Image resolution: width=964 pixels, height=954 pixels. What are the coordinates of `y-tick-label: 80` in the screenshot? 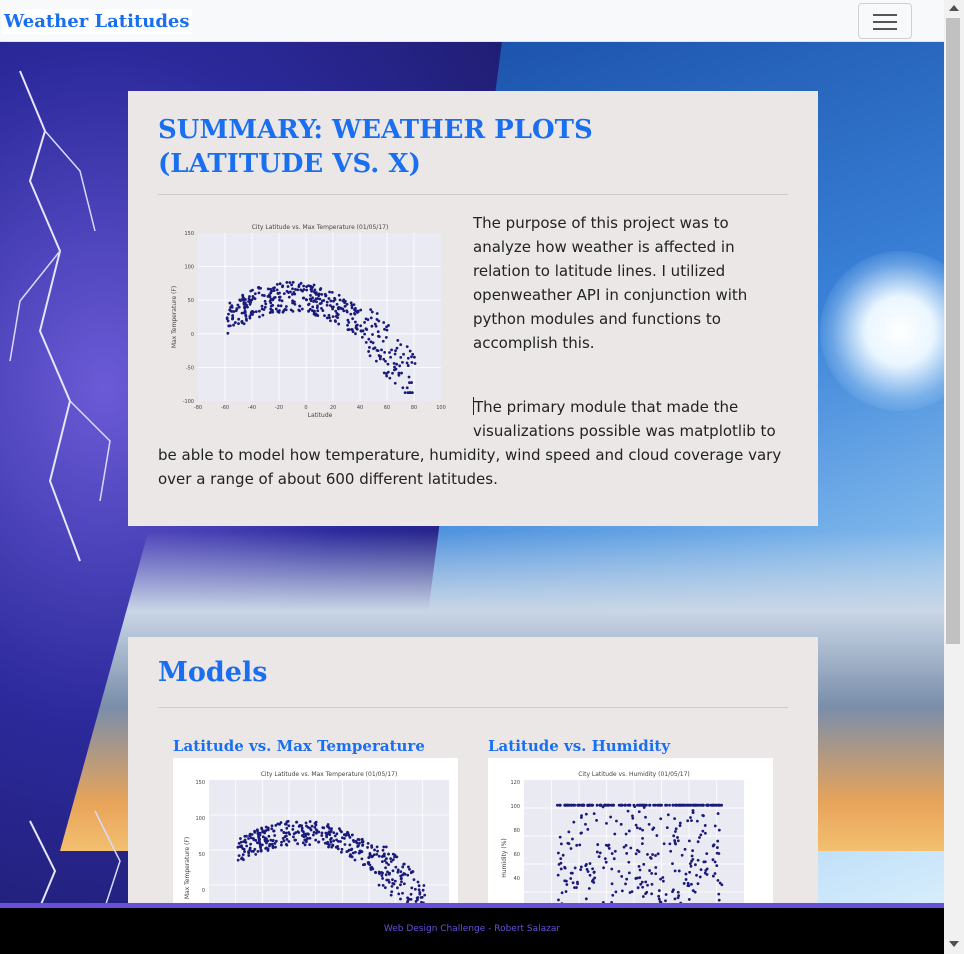 It's located at (517, 831).